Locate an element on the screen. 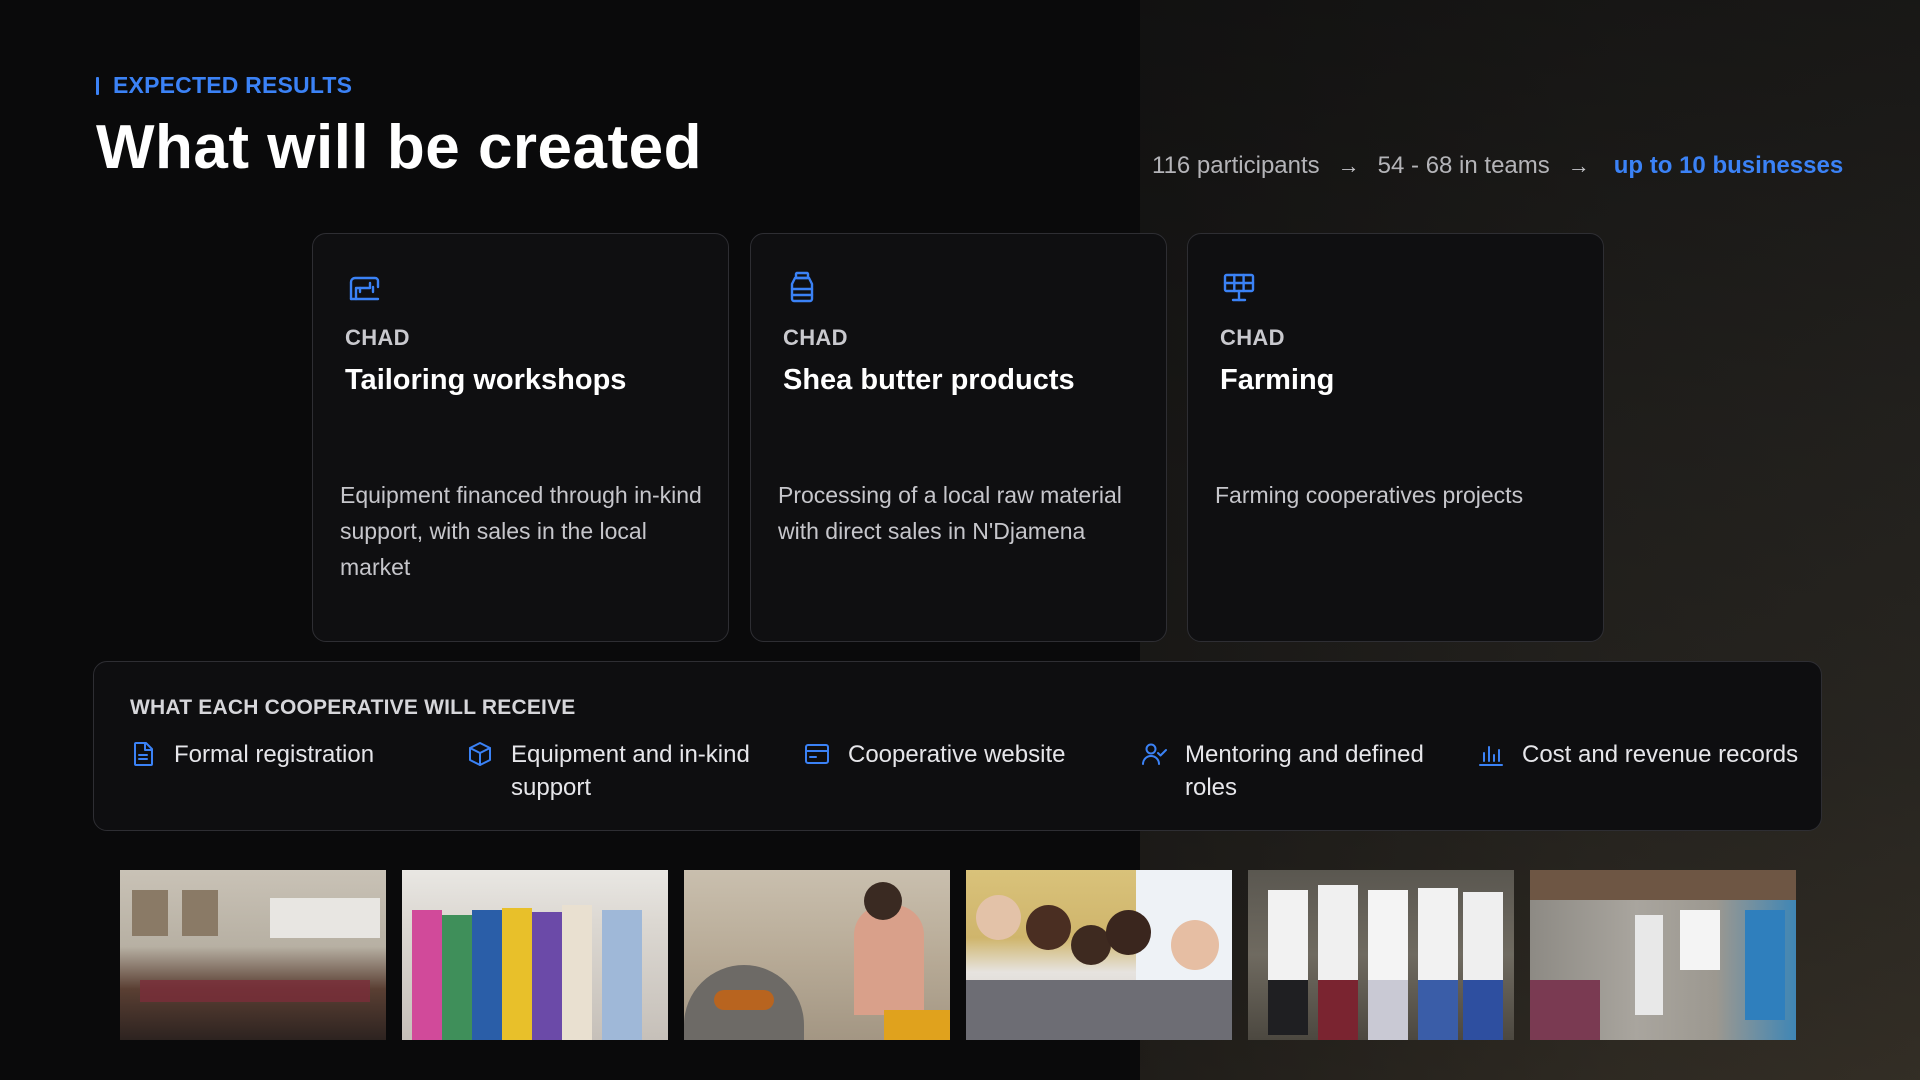 This screenshot has width=1920, height=1080. benefits-title: WHAT EACH COOPERATIVE WILL RECEIVE is located at coordinates (353, 707).